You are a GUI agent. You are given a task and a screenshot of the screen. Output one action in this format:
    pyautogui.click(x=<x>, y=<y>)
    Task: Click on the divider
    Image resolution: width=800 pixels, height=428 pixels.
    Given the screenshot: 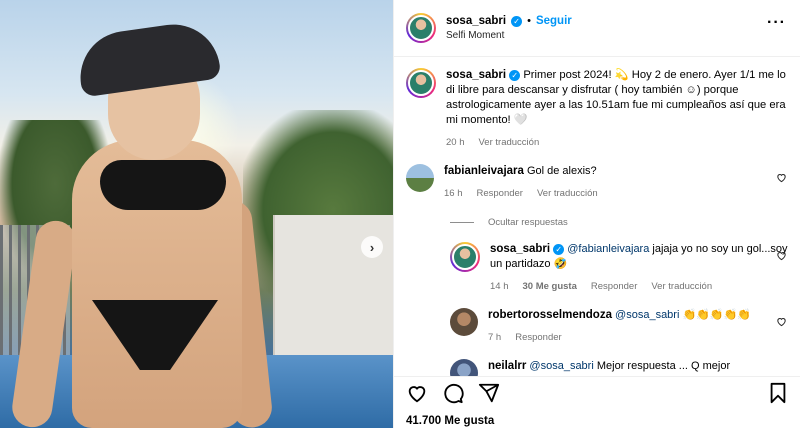 What is the action you would take?
    pyautogui.click(x=462, y=222)
    